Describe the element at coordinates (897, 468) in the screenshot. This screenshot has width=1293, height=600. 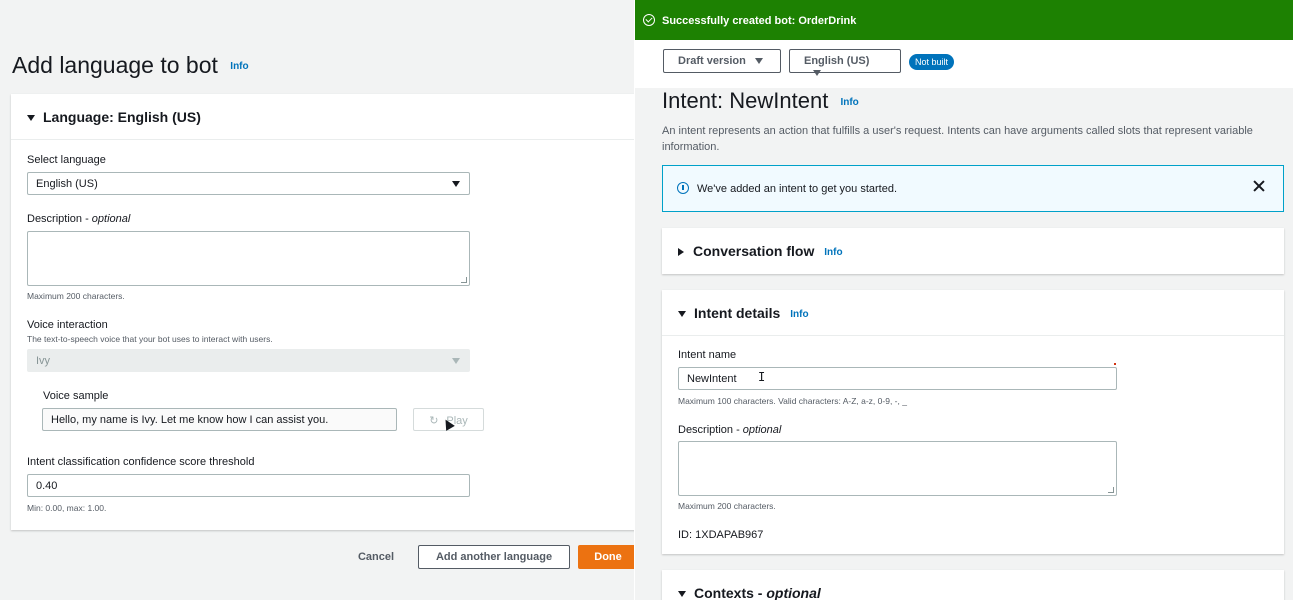
I see `intent-description-textarea` at that location.